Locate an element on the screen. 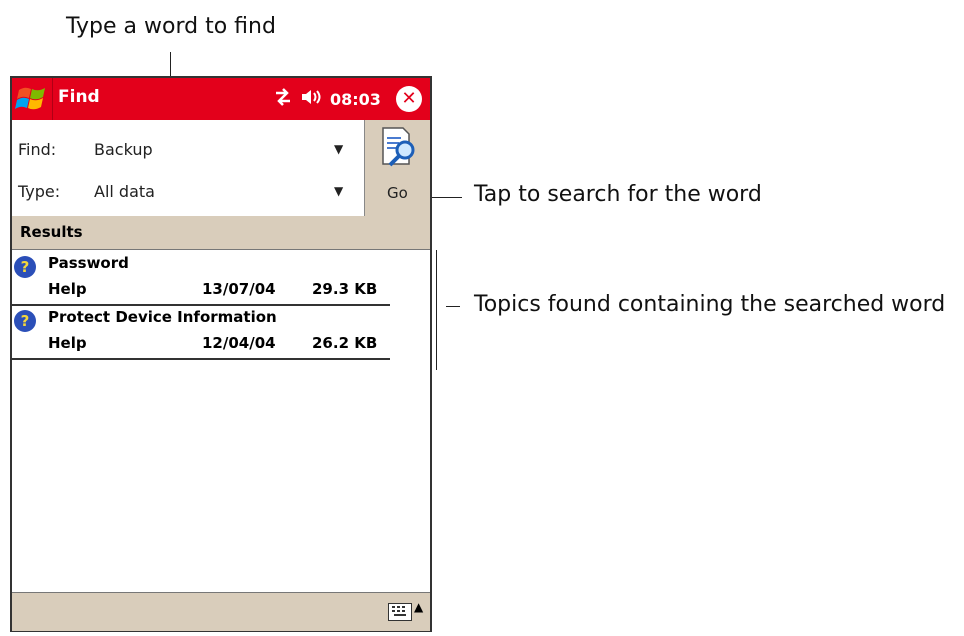 The width and height of the screenshot is (964, 636). result-date: 12/04/04 is located at coordinates (239, 343).